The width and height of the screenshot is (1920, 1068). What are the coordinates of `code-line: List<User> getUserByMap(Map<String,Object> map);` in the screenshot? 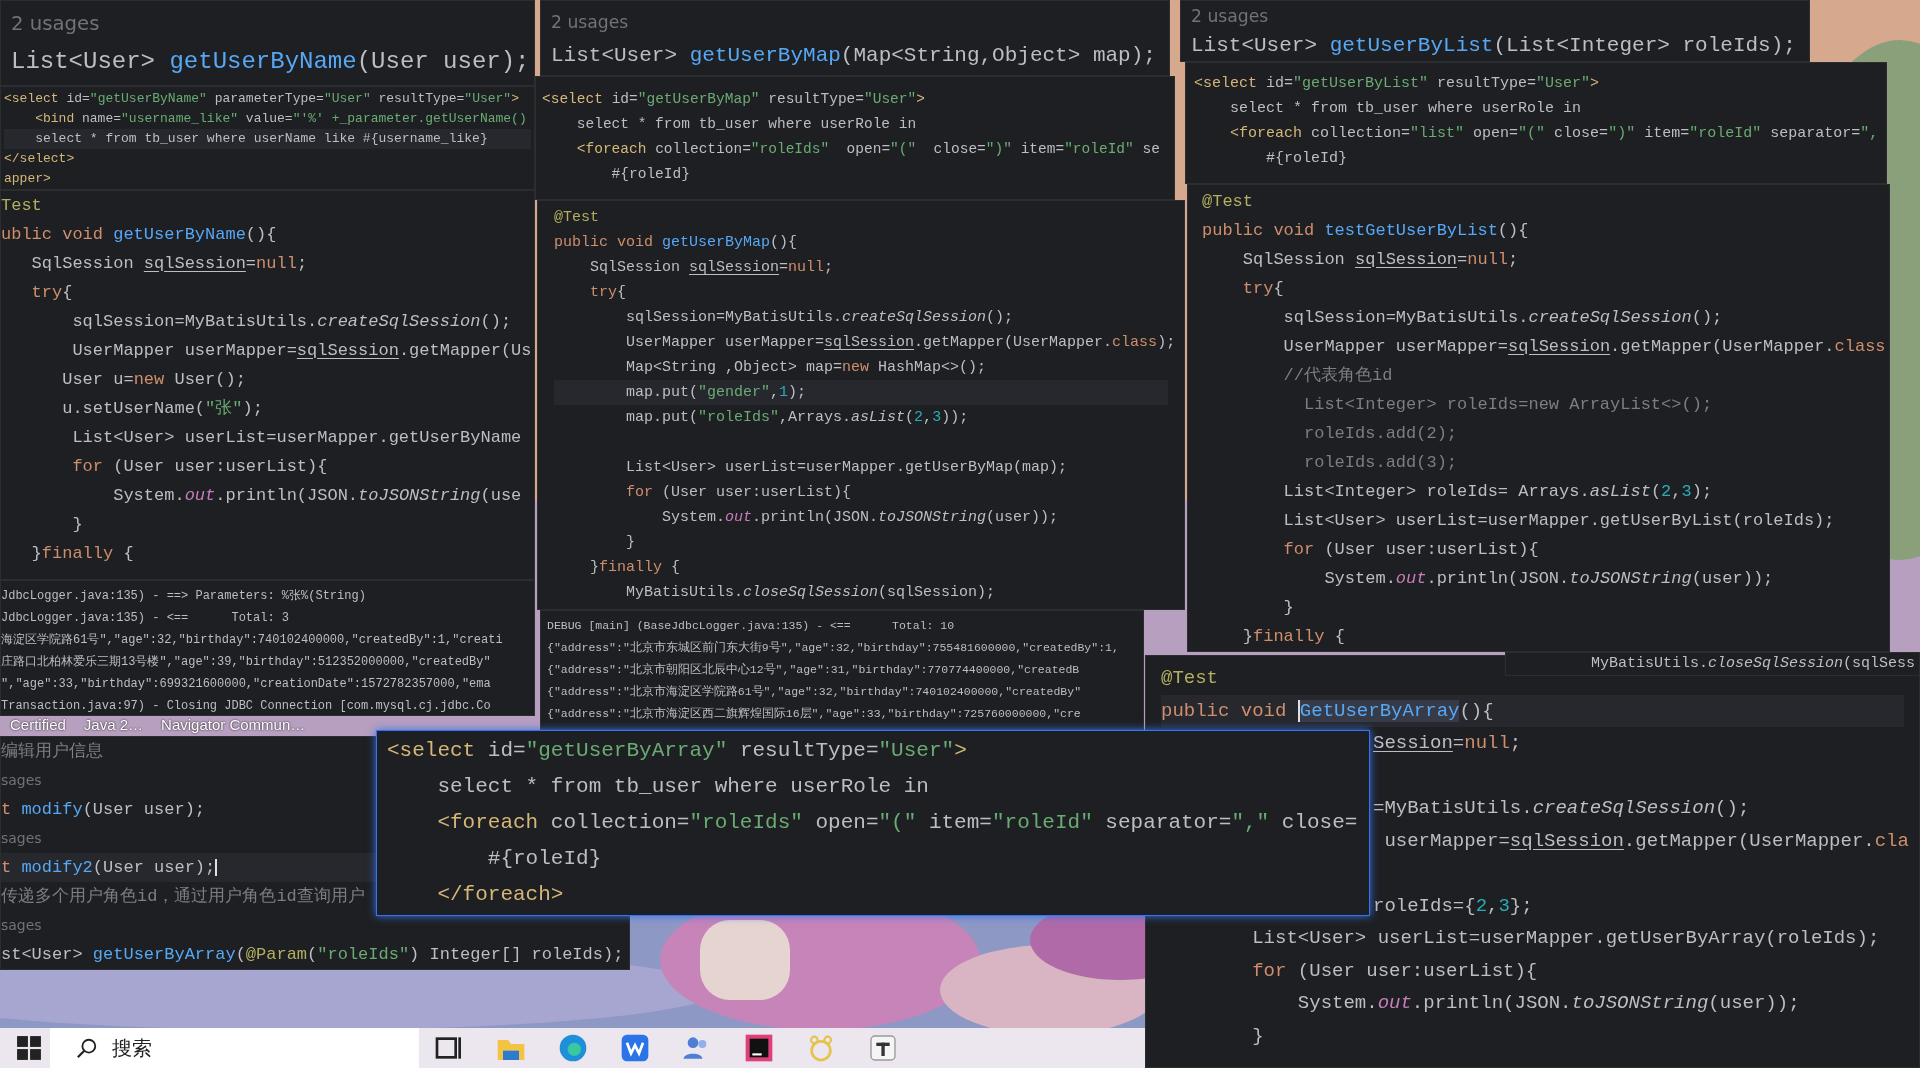 It's located at (853, 56).